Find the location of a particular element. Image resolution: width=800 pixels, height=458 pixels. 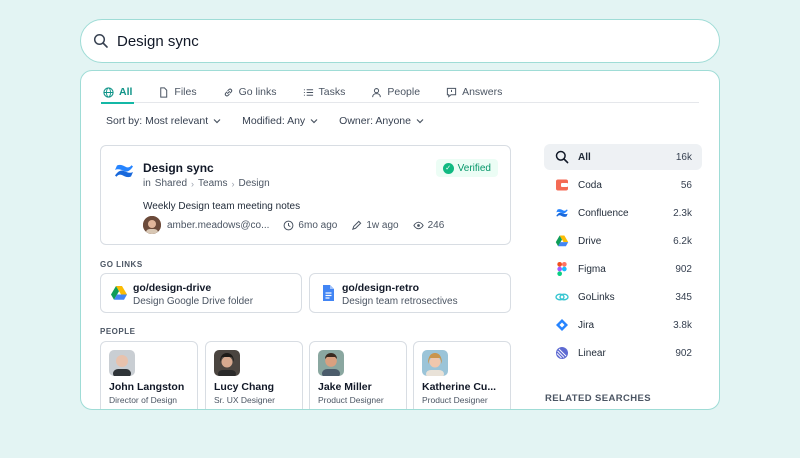

source-item-linear: Linear 902 is located at coordinates (623, 353).